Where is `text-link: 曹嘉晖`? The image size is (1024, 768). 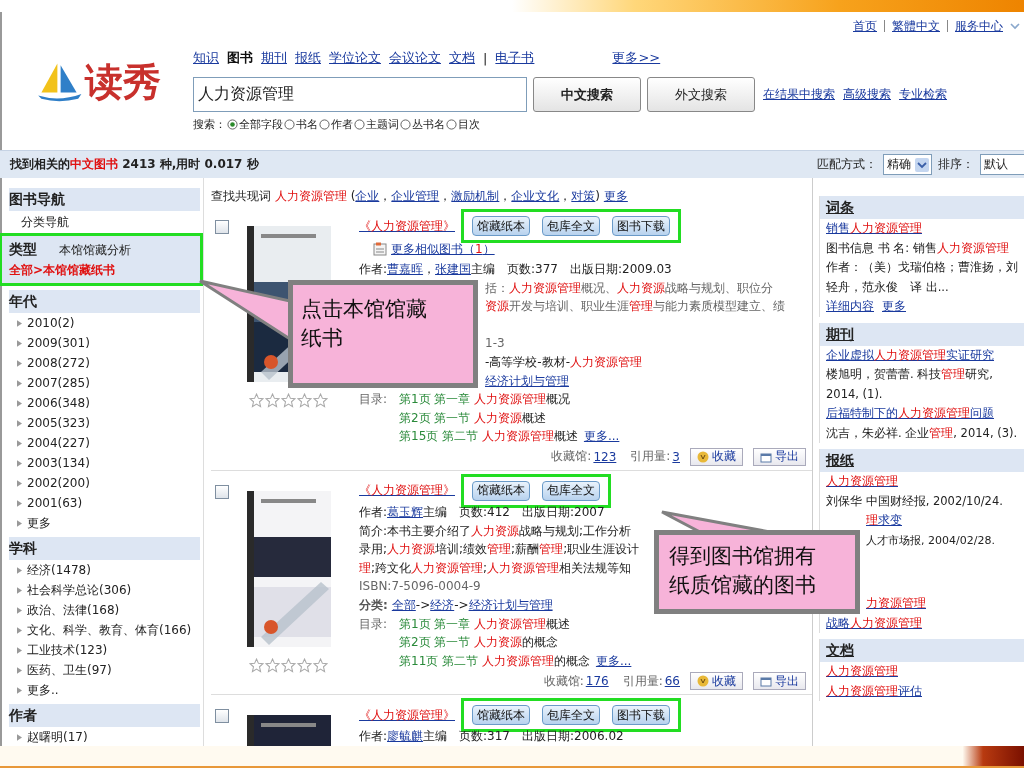 text-link: 曹嘉晖 is located at coordinates (405, 269).